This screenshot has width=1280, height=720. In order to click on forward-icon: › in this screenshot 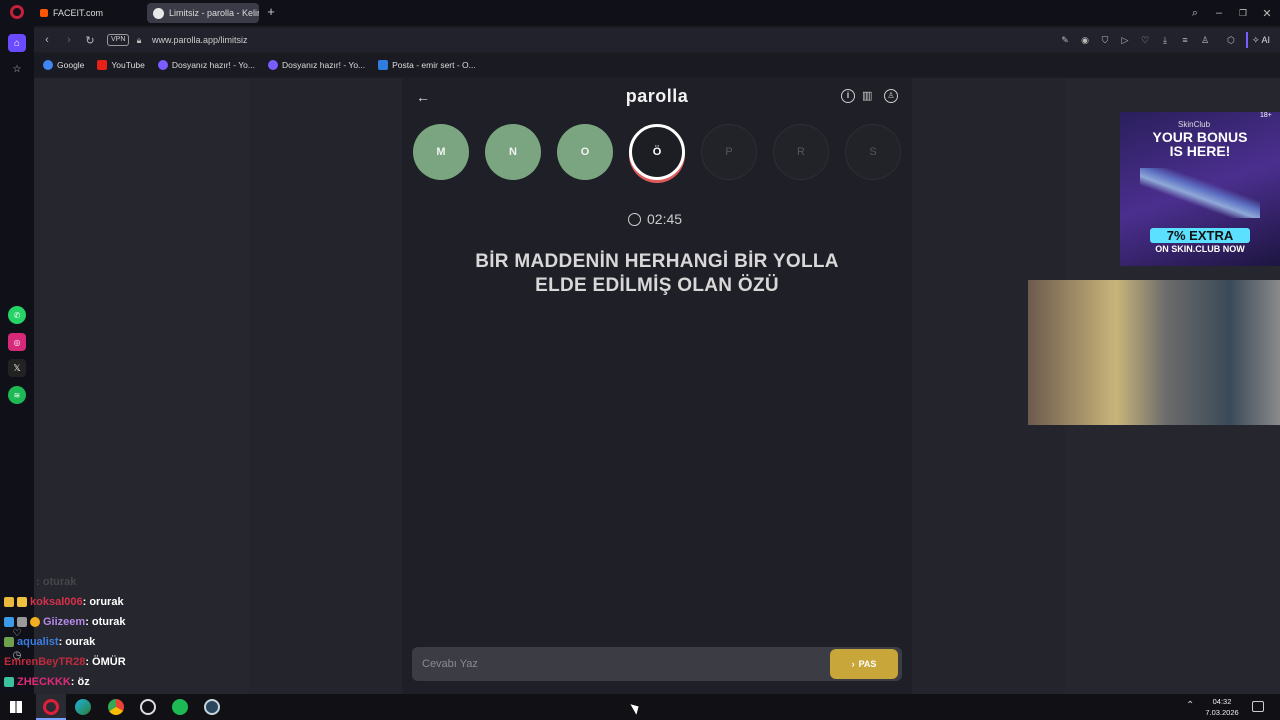, I will do `click(69, 40)`.